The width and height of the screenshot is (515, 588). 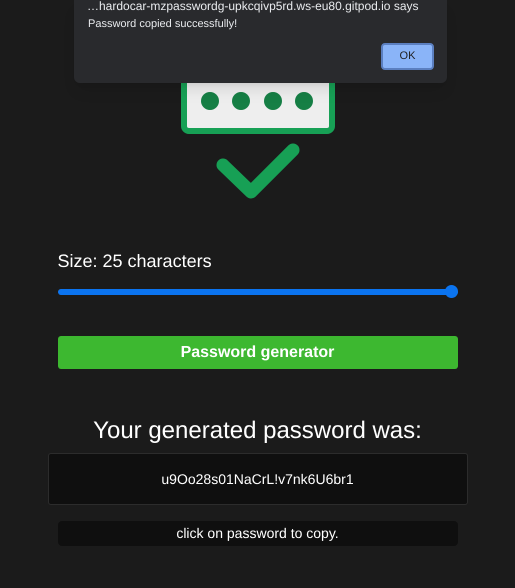 I want to click on dialog-message: Password copied successfully!, so click(x=163, y=24).